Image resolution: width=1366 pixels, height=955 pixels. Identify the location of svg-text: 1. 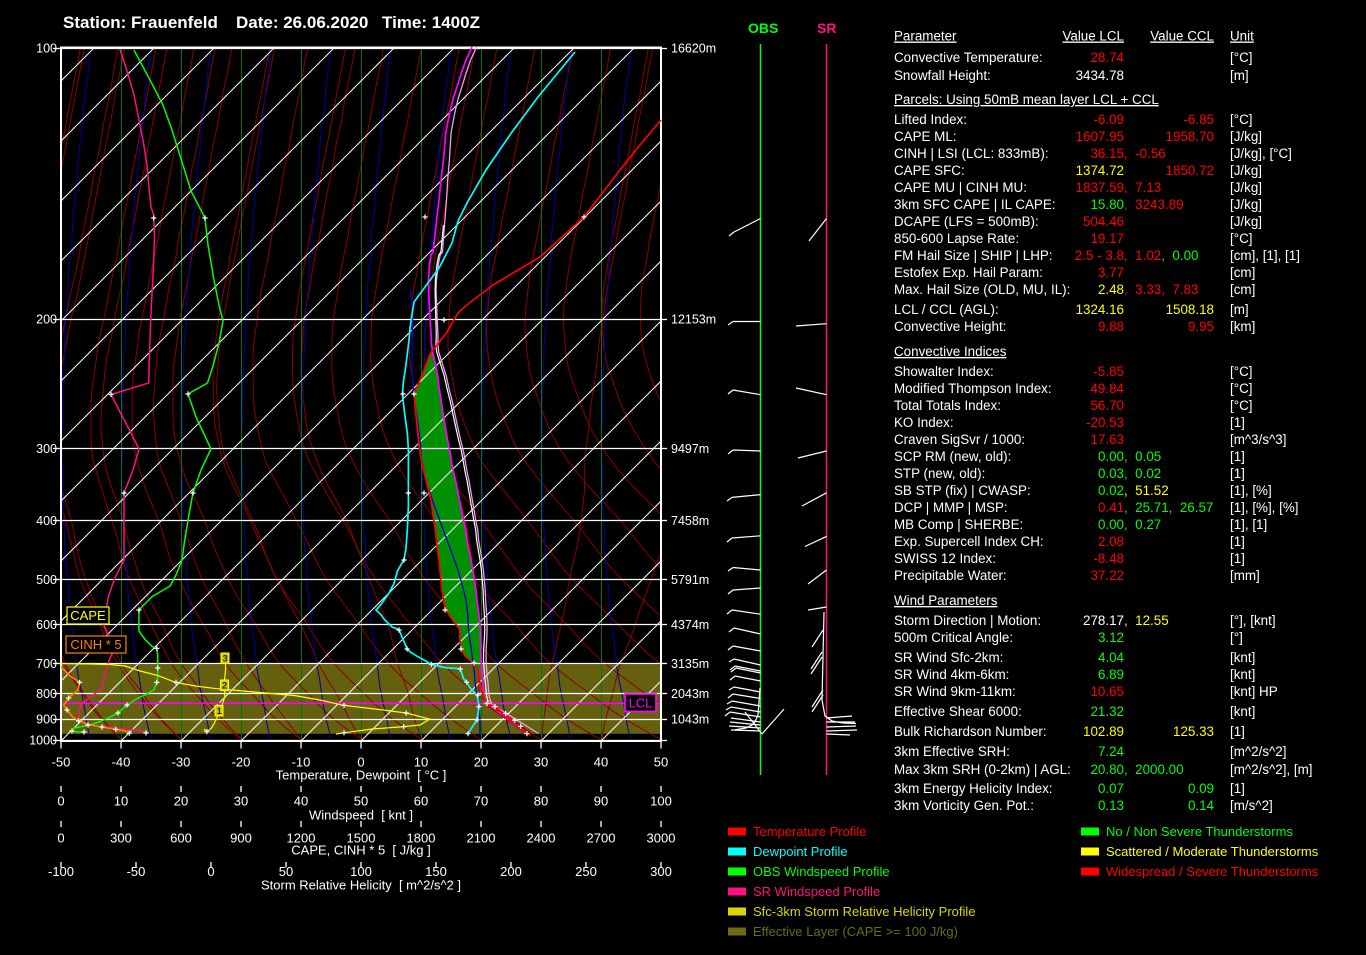
(219, 711).